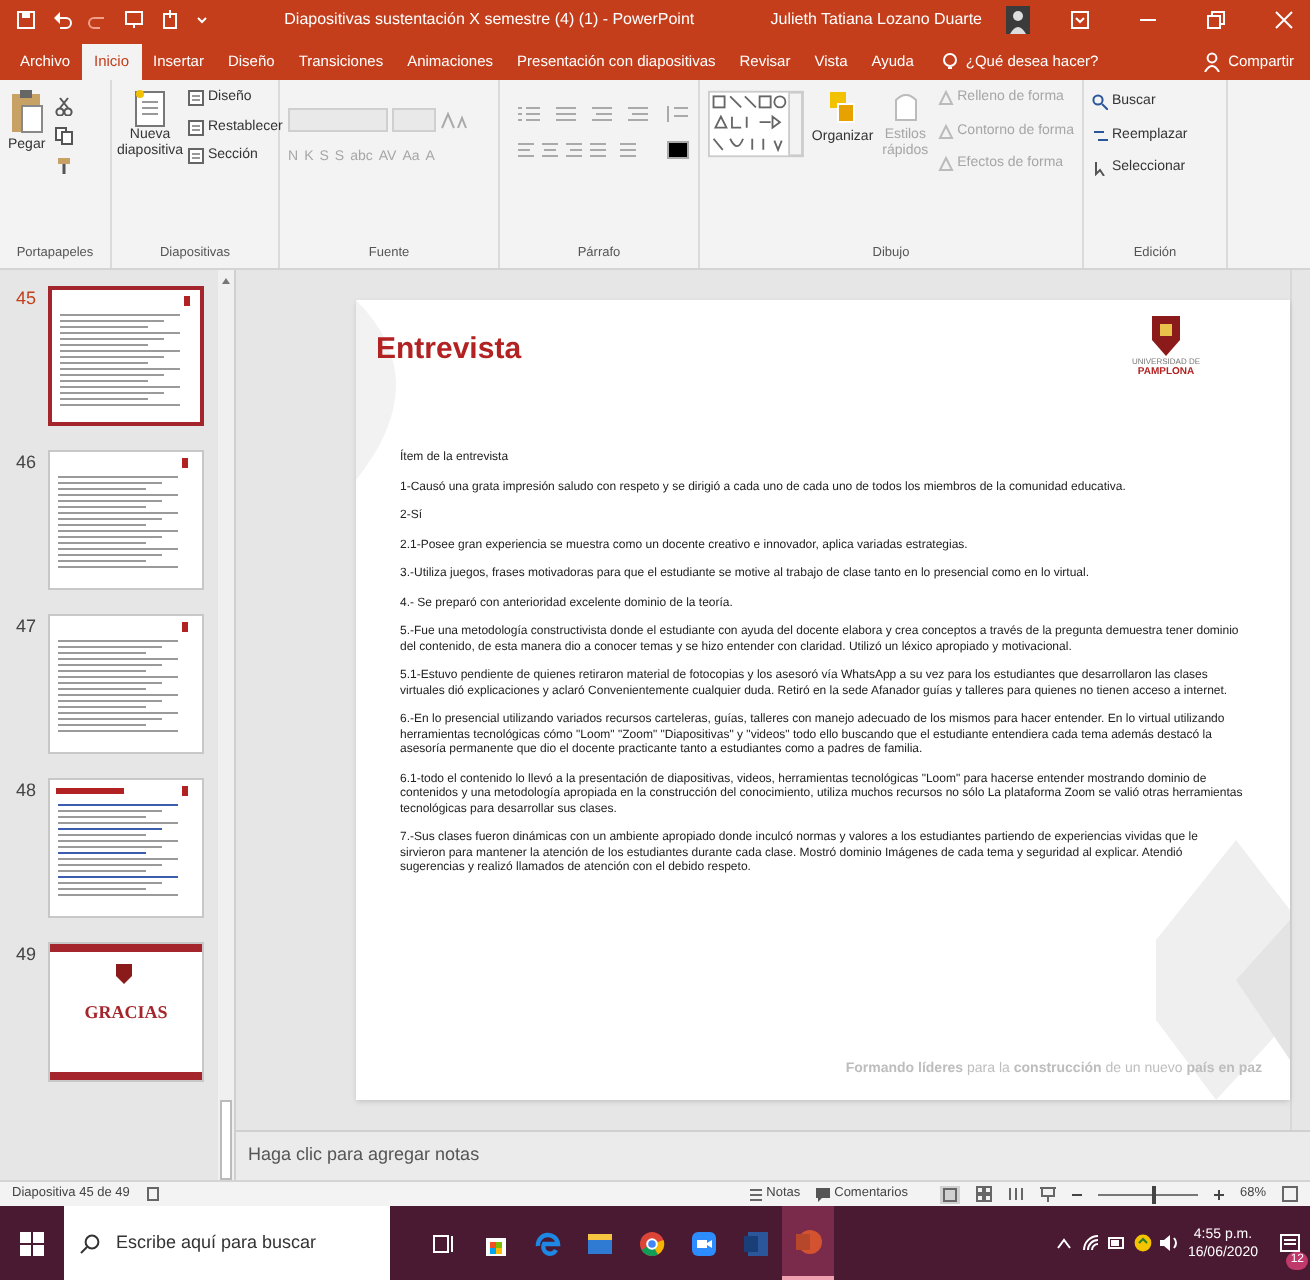  I want to click on sorter-view-icon, so click(983, 1194).